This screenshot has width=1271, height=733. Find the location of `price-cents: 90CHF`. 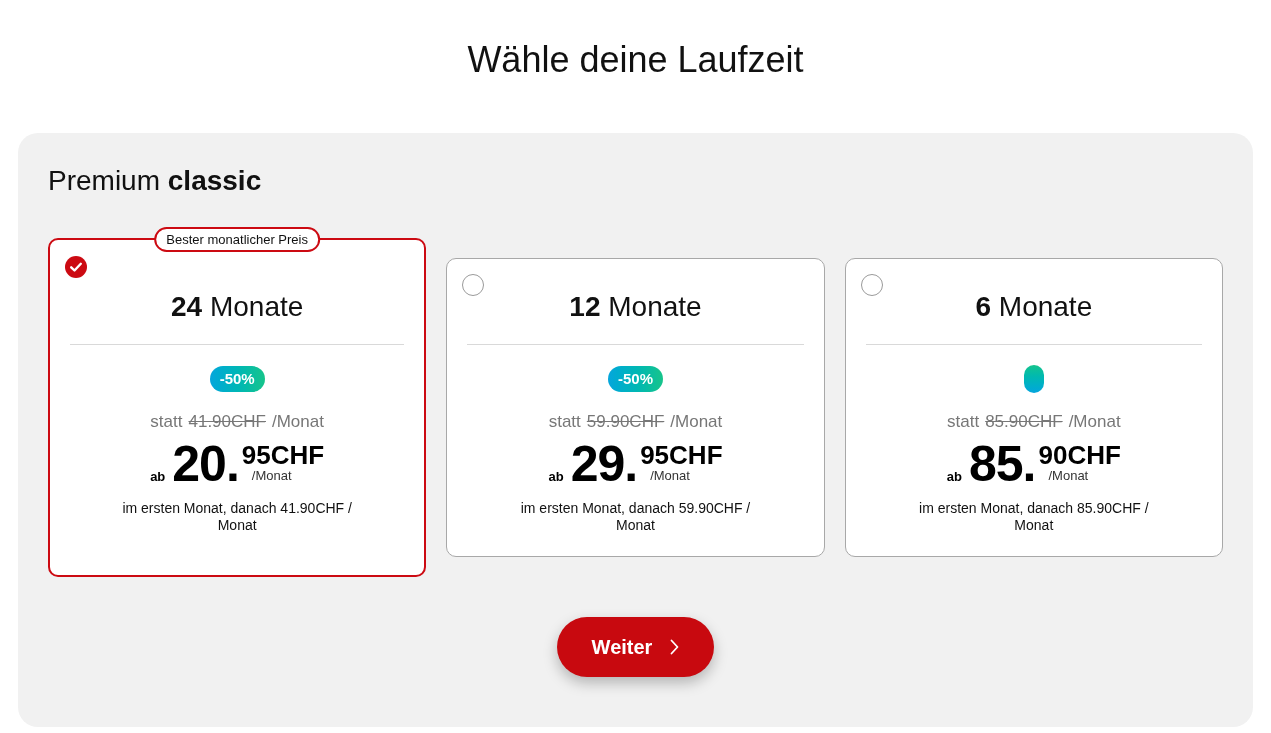

price-cents: 90CHF is located at coordinates (1079, 455).